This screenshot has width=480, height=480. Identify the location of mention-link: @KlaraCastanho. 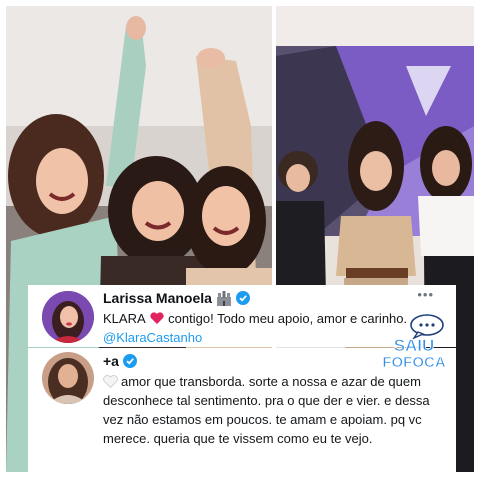
(152, 337).